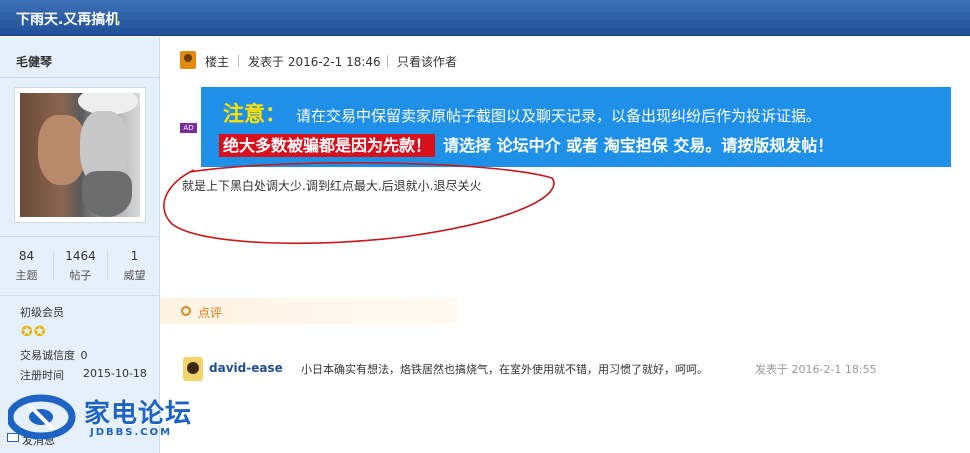  I want to click on register-row: 注册时间 2015-10-18, so click(83, 375).